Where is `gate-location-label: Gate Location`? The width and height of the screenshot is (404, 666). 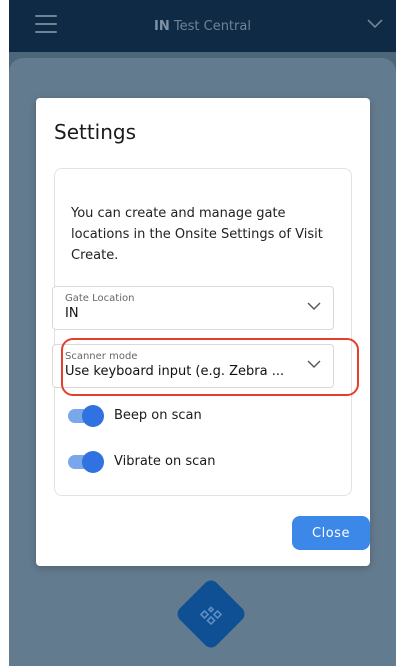 gate-location-label: Gate Location is located at coordinates (100, 298).